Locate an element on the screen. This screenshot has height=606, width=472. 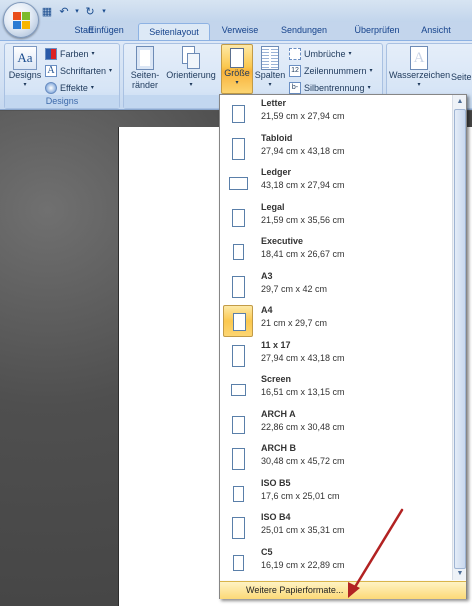
paper-size-item: ARCH B 30,48 cm x 45,72 cm is located at coordinates (336, 459).